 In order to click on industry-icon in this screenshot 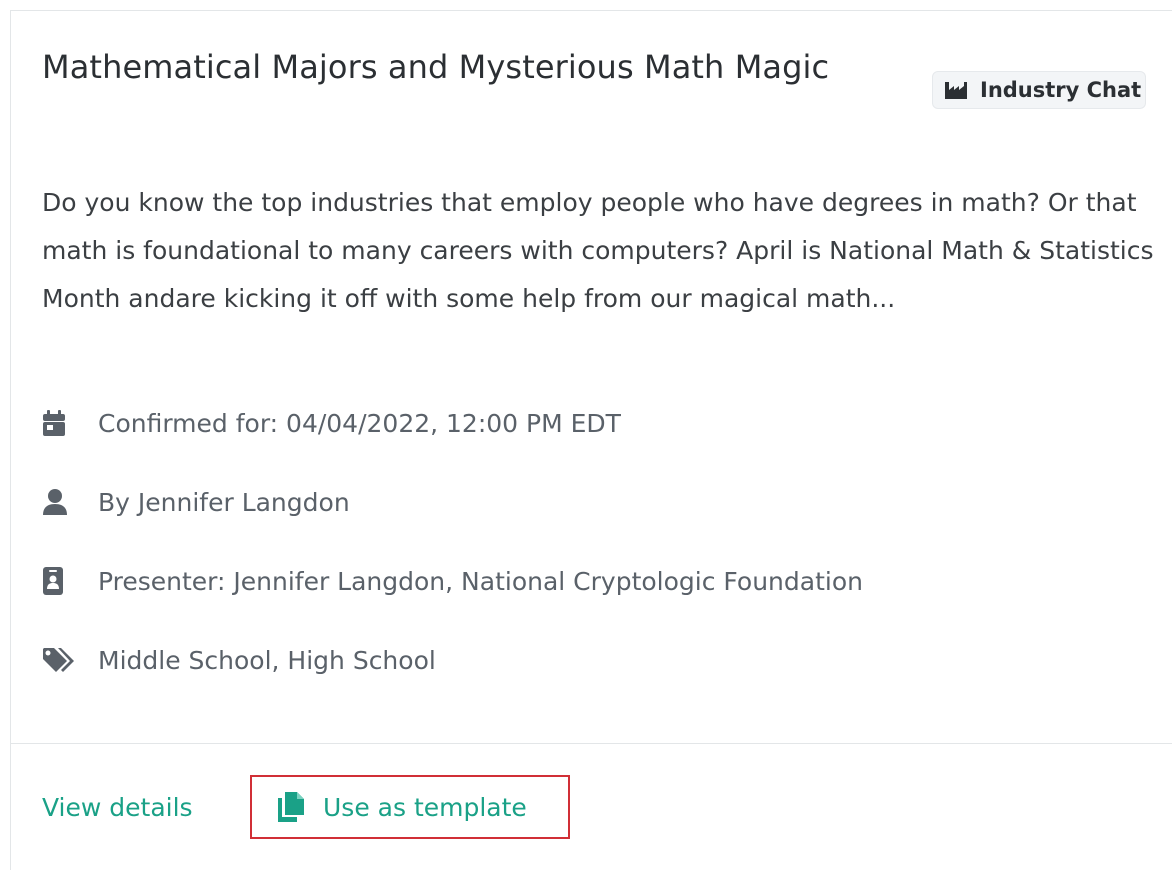, I will do `click(956, 90)`.